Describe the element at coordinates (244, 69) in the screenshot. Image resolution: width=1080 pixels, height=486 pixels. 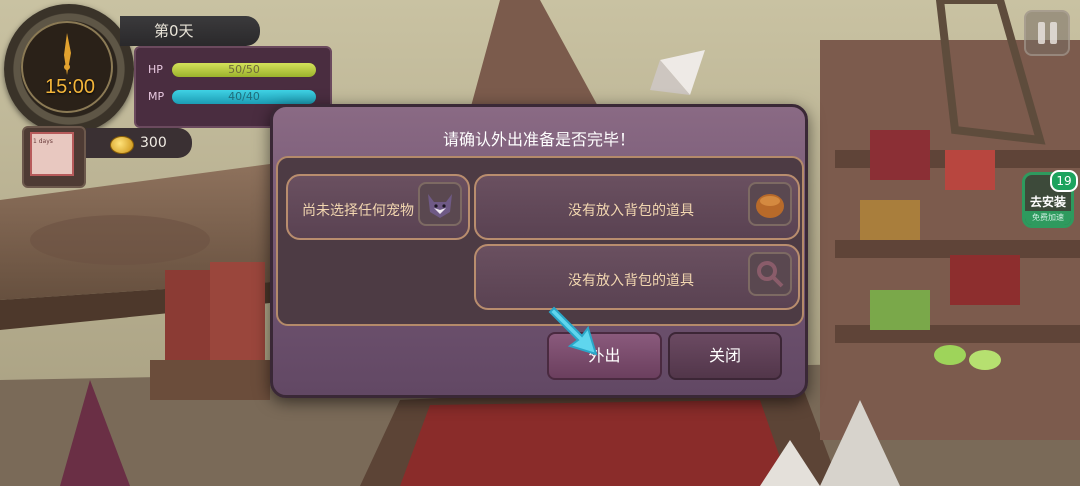
I see `hp-value: 50/50` at that location.